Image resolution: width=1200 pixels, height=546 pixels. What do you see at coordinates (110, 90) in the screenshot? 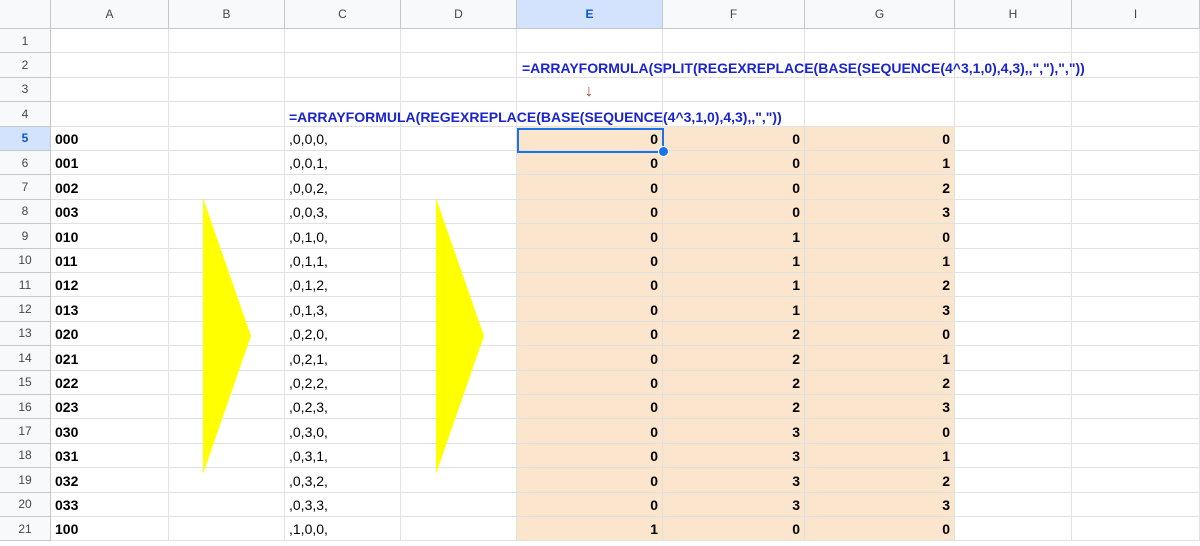
I see `cell-a3` at bounding box center [110, 90].